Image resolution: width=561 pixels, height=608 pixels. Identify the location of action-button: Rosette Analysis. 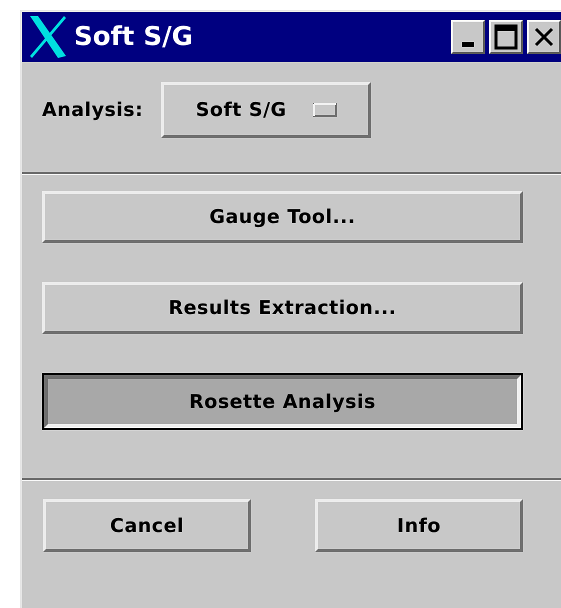
(282, 401).